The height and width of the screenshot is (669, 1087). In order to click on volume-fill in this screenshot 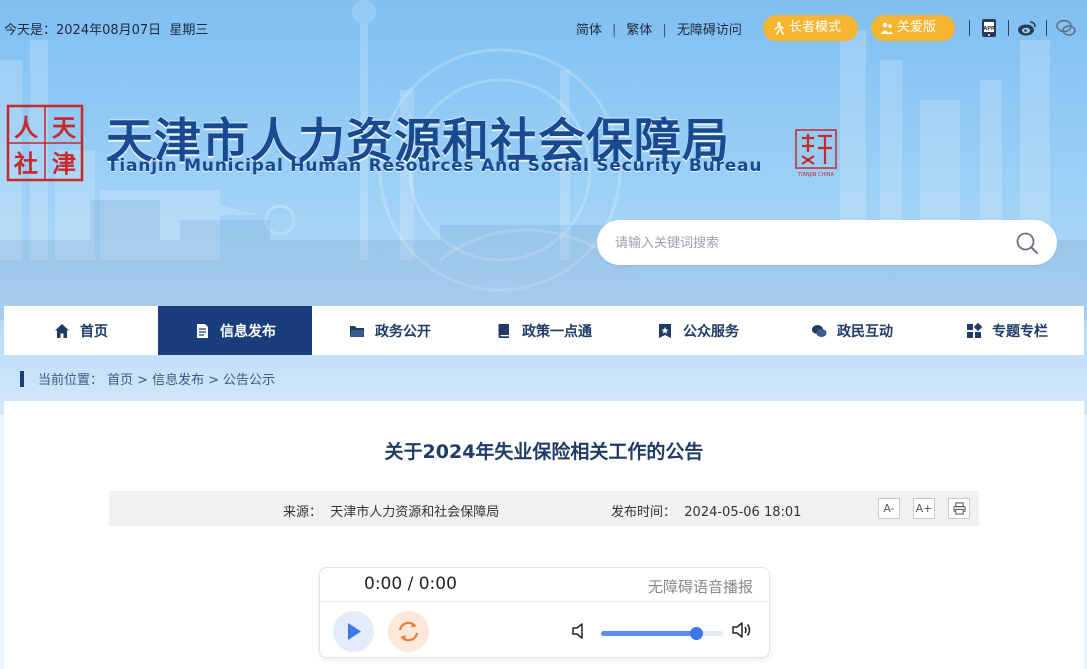, I will do `click(649, 633)`.